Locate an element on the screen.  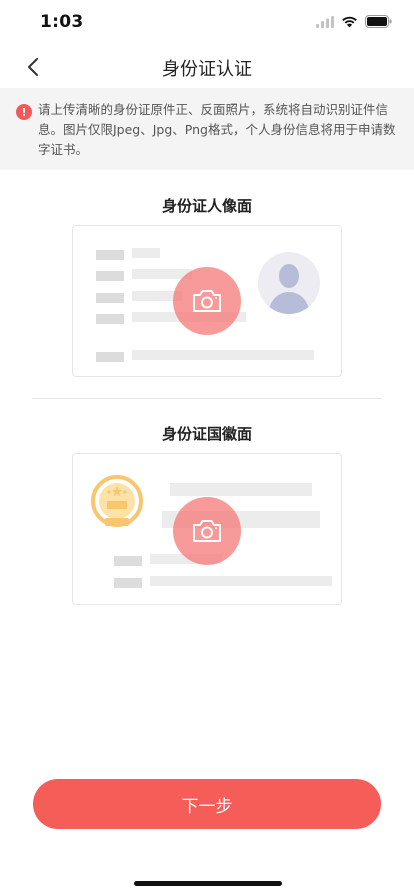
id-back-upload is located at coordinates (207, 529).